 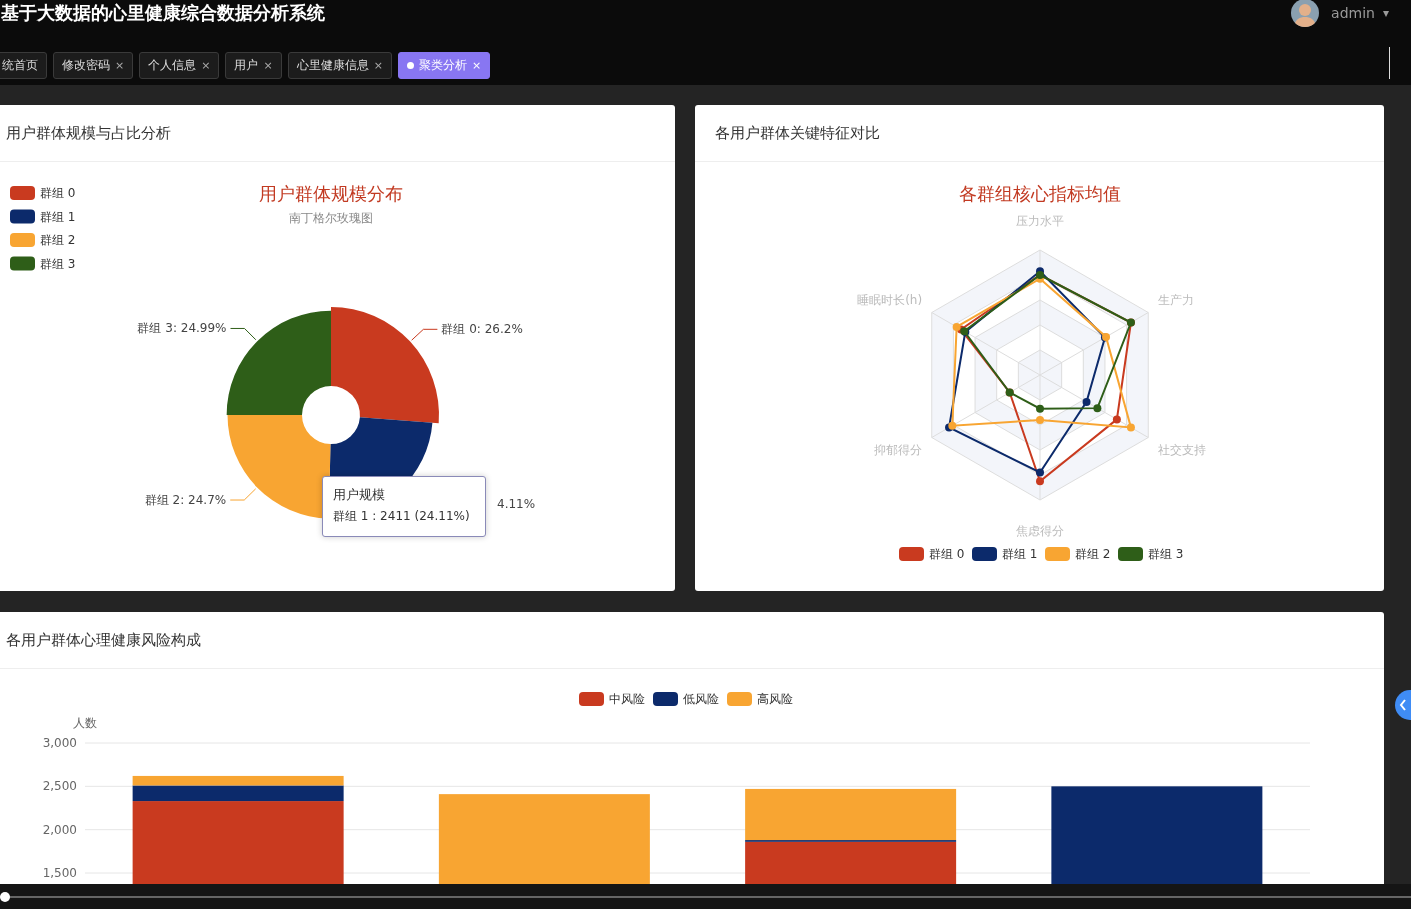 What do you see at coordinates (1040, 193) in the screenshot?
I see `chart-title: 各群组核心指标均值` at bounding box center [1040, 193].